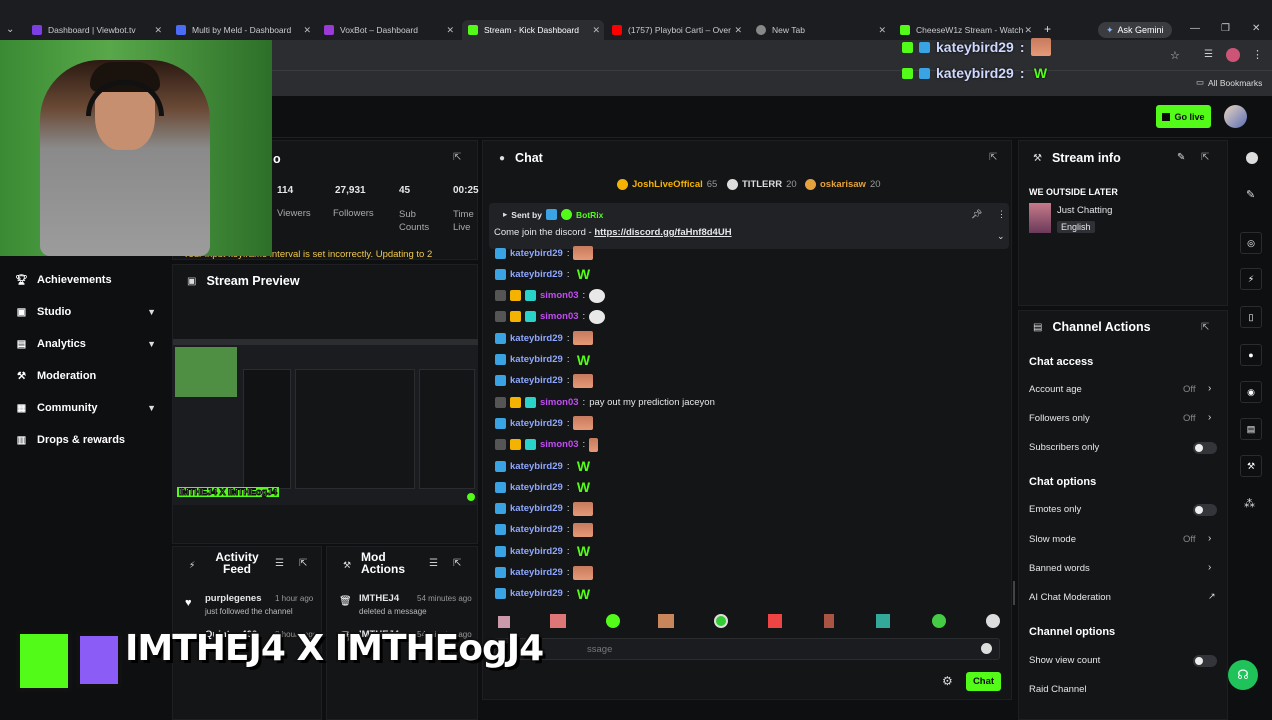  Describe the element at coordinates (965, 30) in the screenshot. I see `browser-tab: CheeseW1z Stream - Watch ✕` at that location.